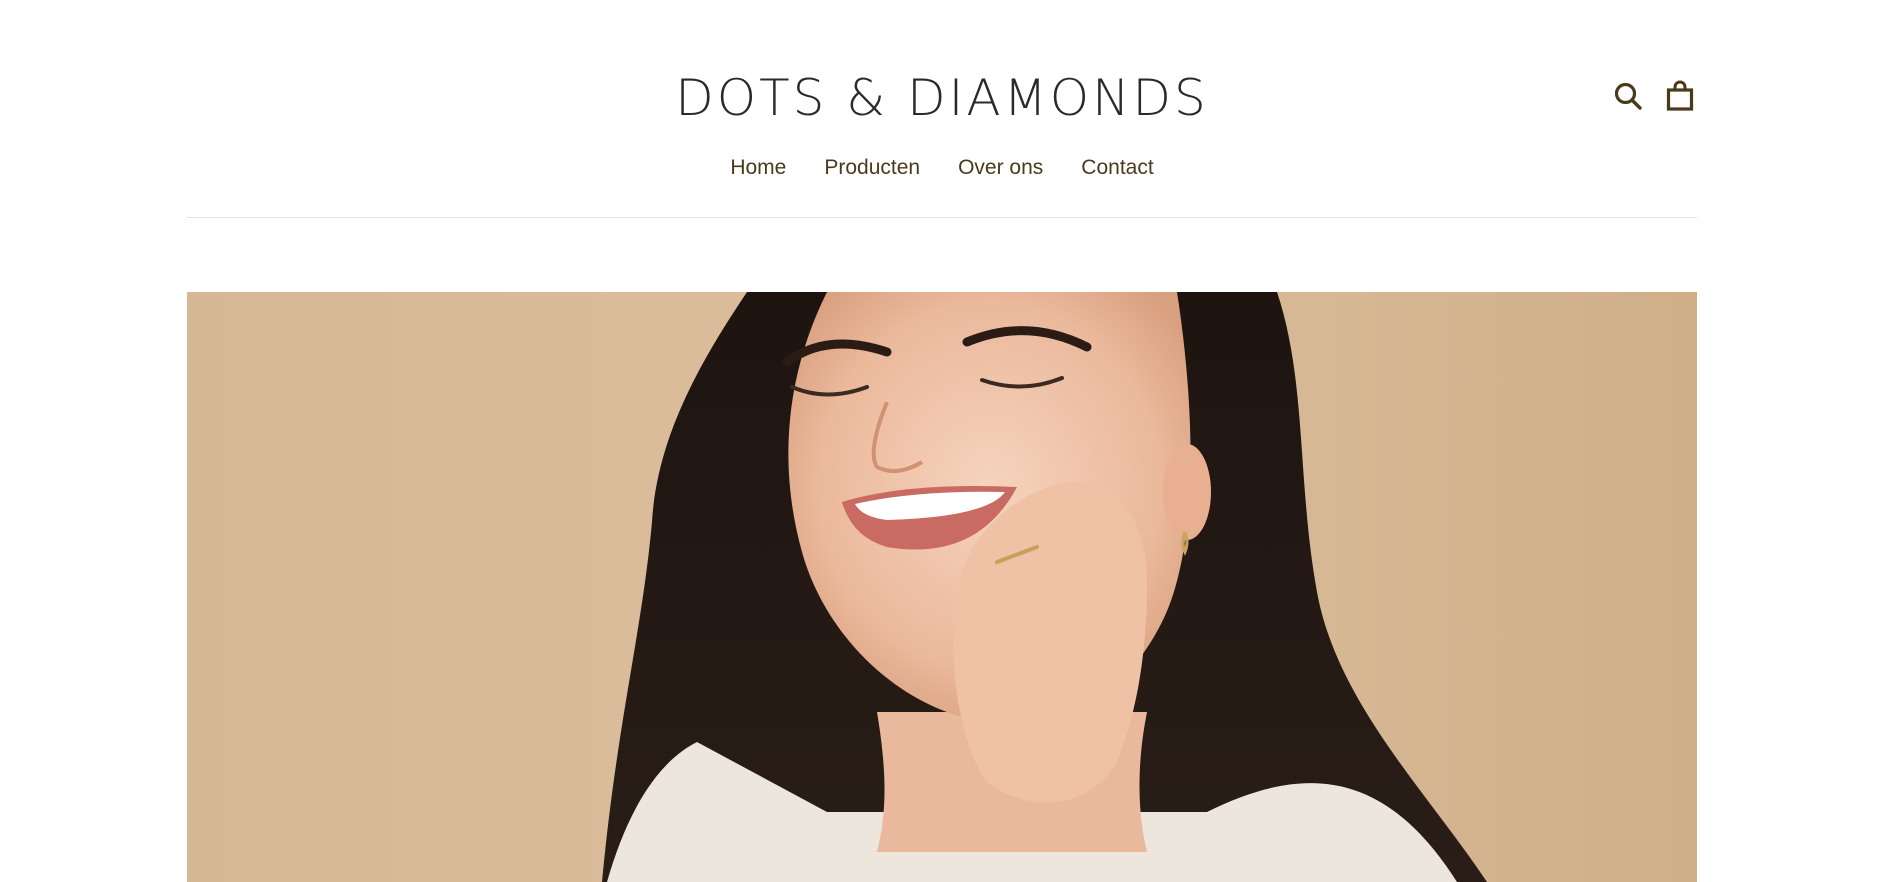  I want to click on main-nav: Home Producten Over ons Contact, so click(942, 168).